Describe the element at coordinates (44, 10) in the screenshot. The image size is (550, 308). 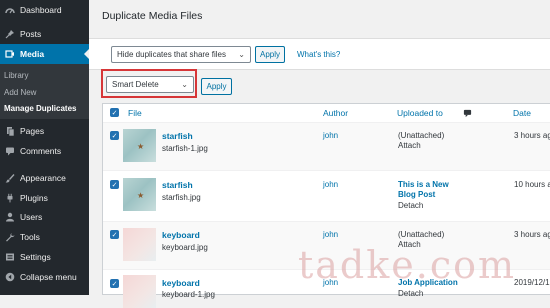
I see `menu-dashboard: Dashboard` at that location.